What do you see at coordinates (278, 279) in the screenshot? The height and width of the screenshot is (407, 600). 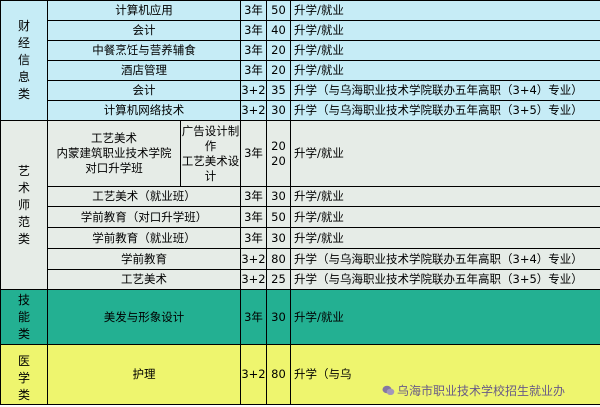 I see `count-cell: 25` at bounding box center [278, 279].